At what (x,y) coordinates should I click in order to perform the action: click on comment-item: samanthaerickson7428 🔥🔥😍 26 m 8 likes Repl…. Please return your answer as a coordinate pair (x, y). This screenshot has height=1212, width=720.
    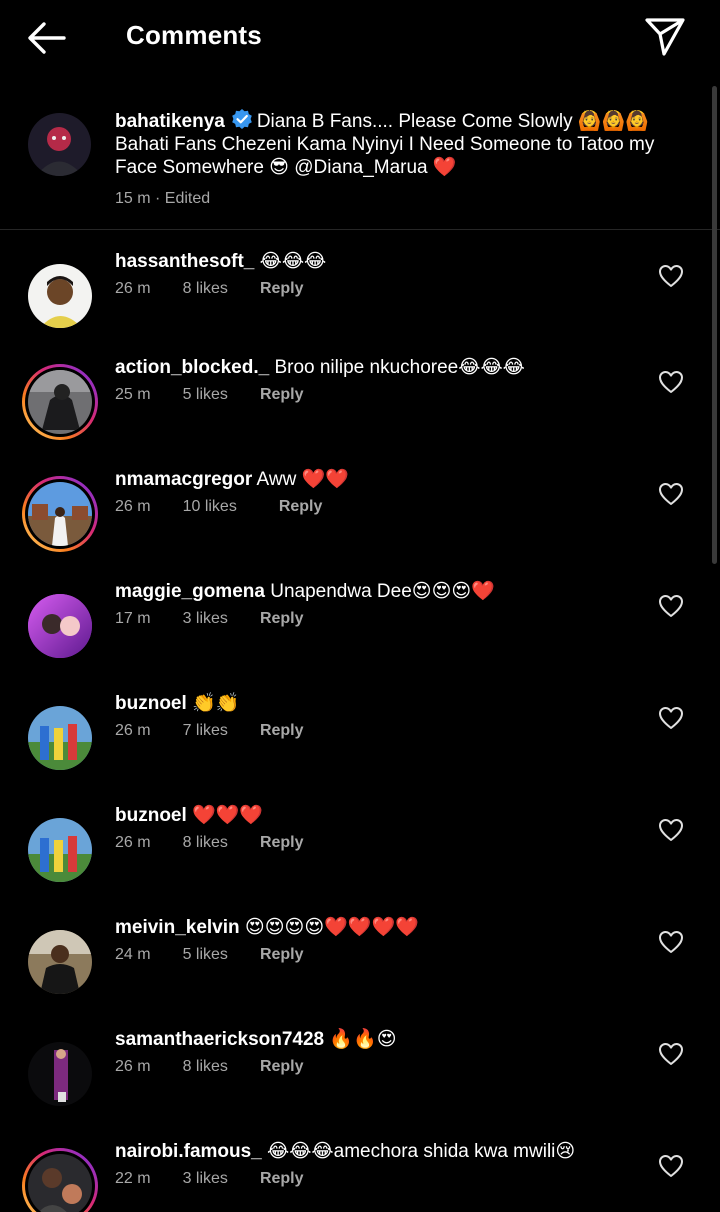
    Looking at the image, I should click on (360, 1088).